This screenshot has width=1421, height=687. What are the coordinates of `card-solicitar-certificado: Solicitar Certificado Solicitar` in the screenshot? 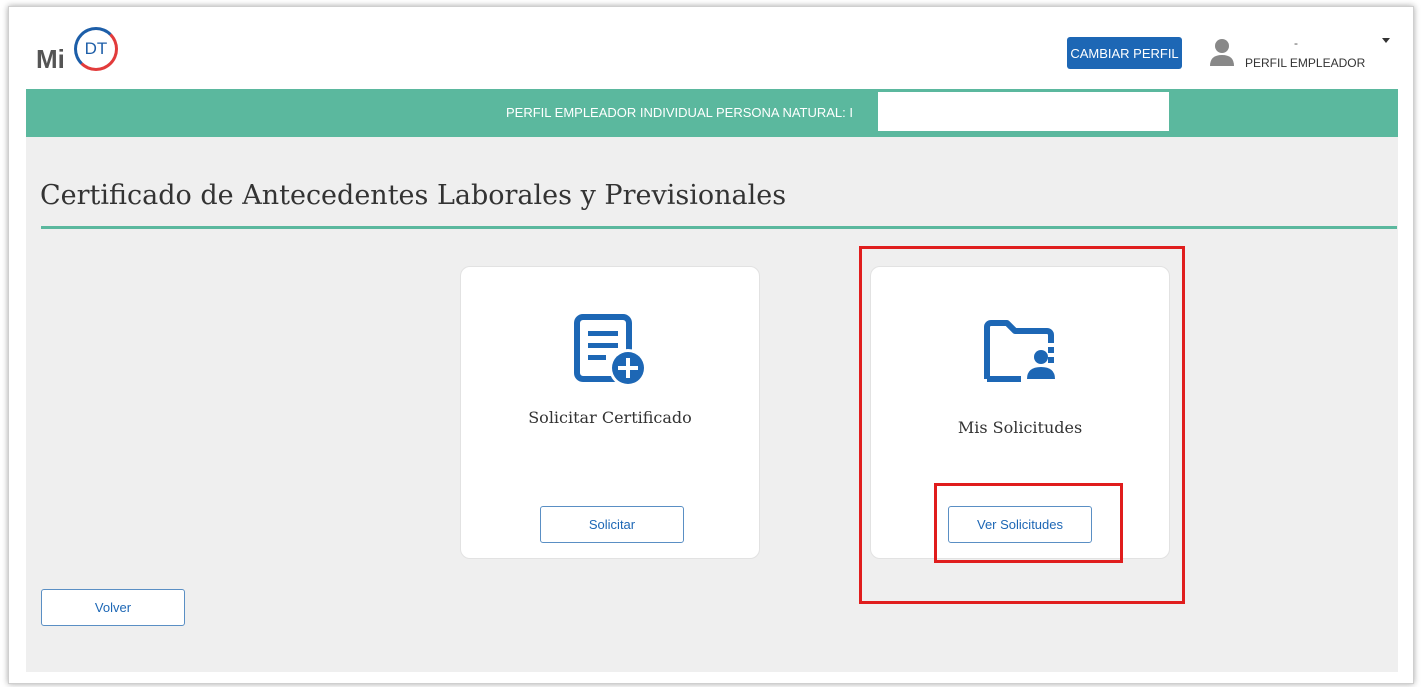 It's located at (610, 412).